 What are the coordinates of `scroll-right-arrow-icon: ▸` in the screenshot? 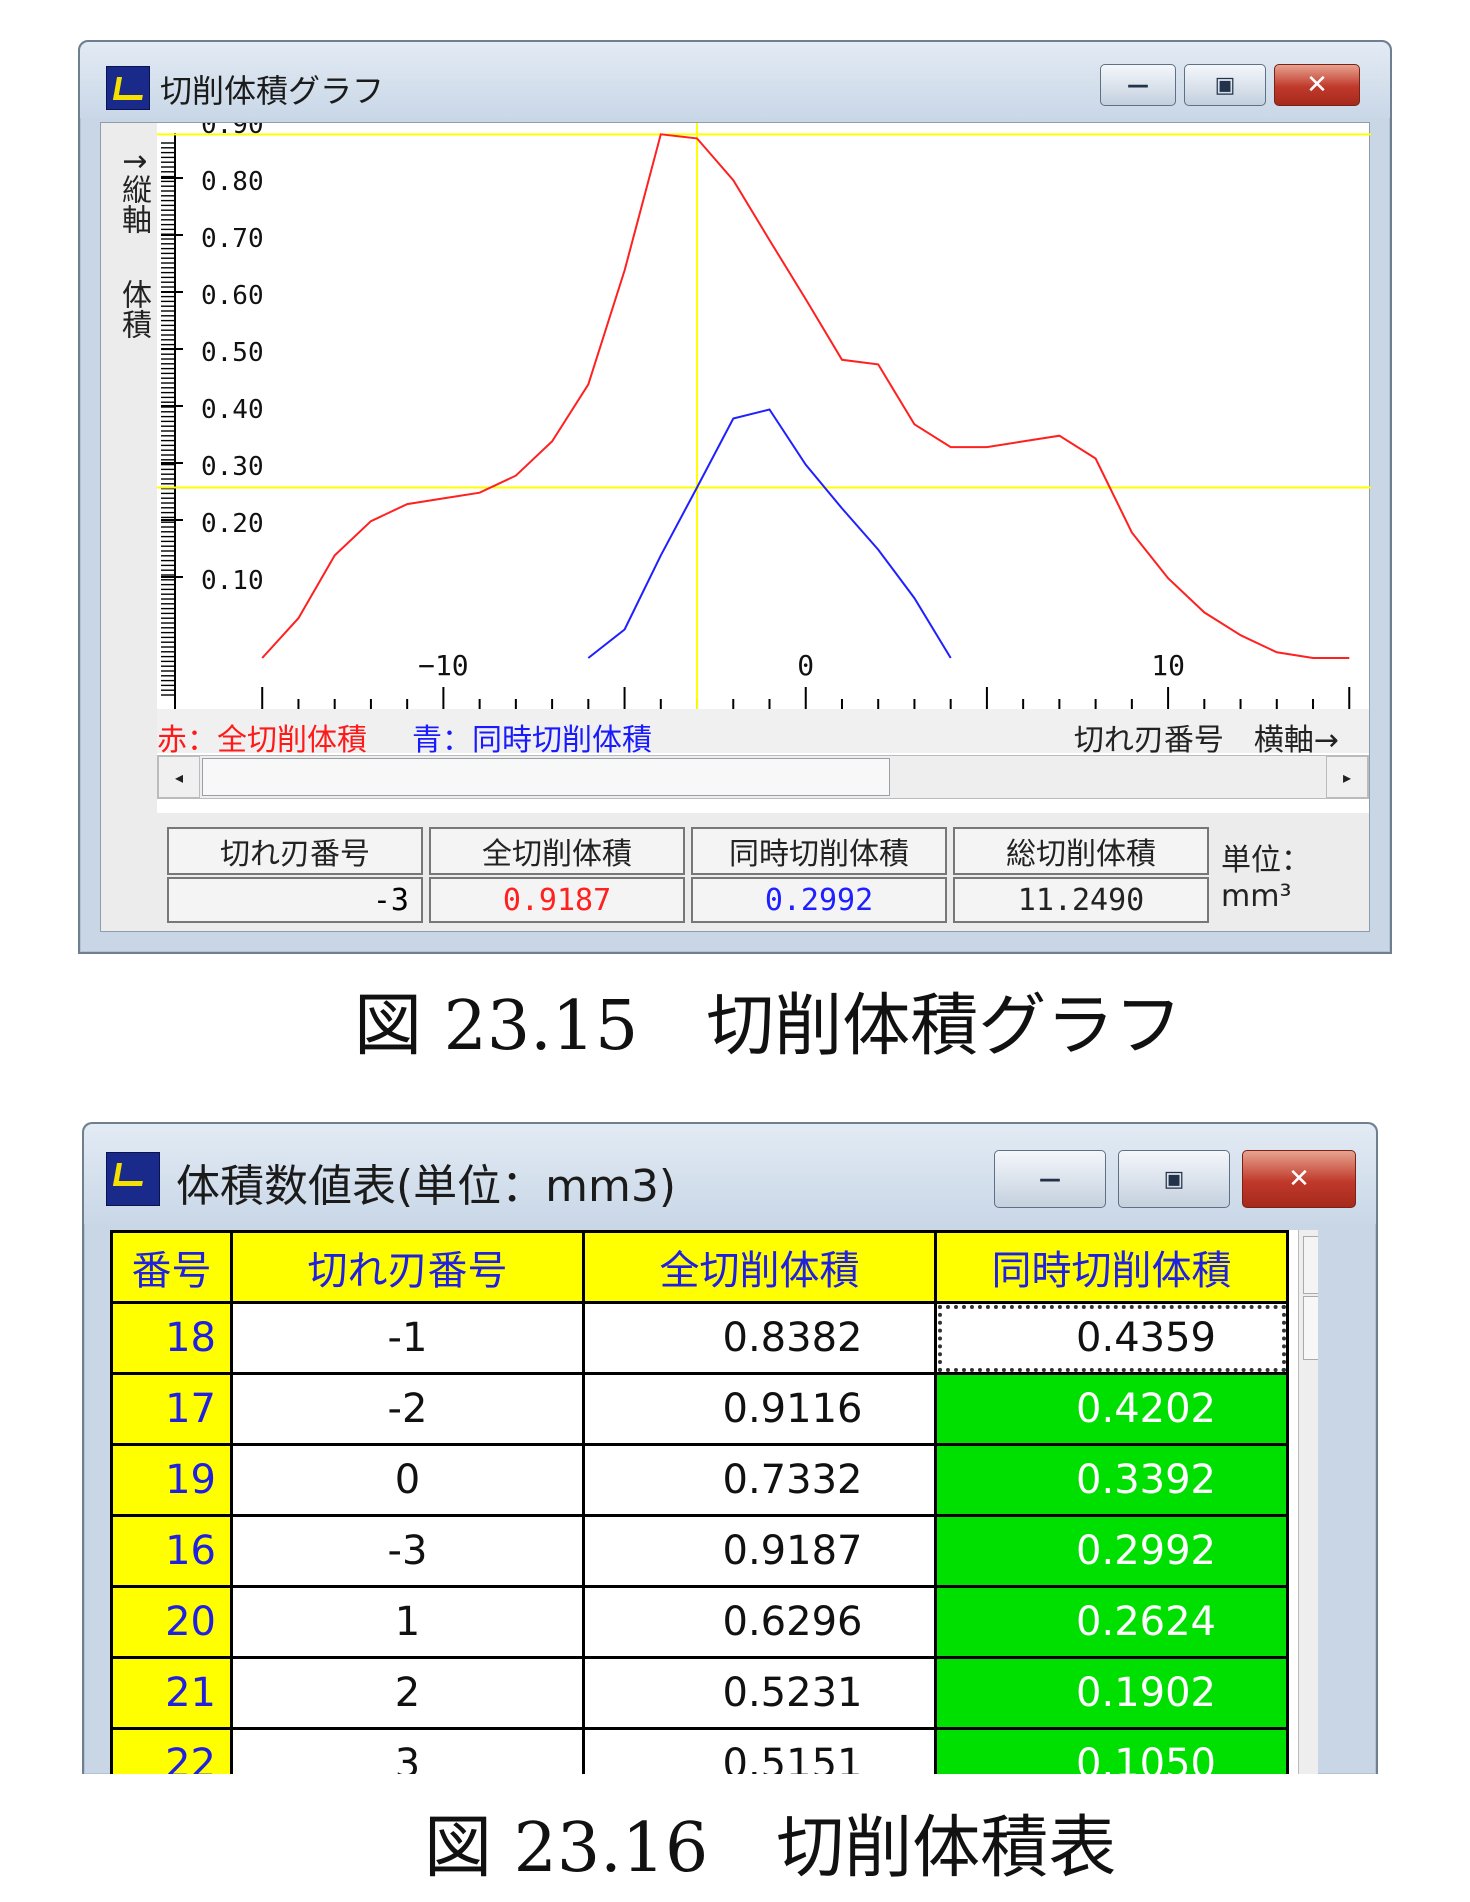 It's located at (1347, 777).